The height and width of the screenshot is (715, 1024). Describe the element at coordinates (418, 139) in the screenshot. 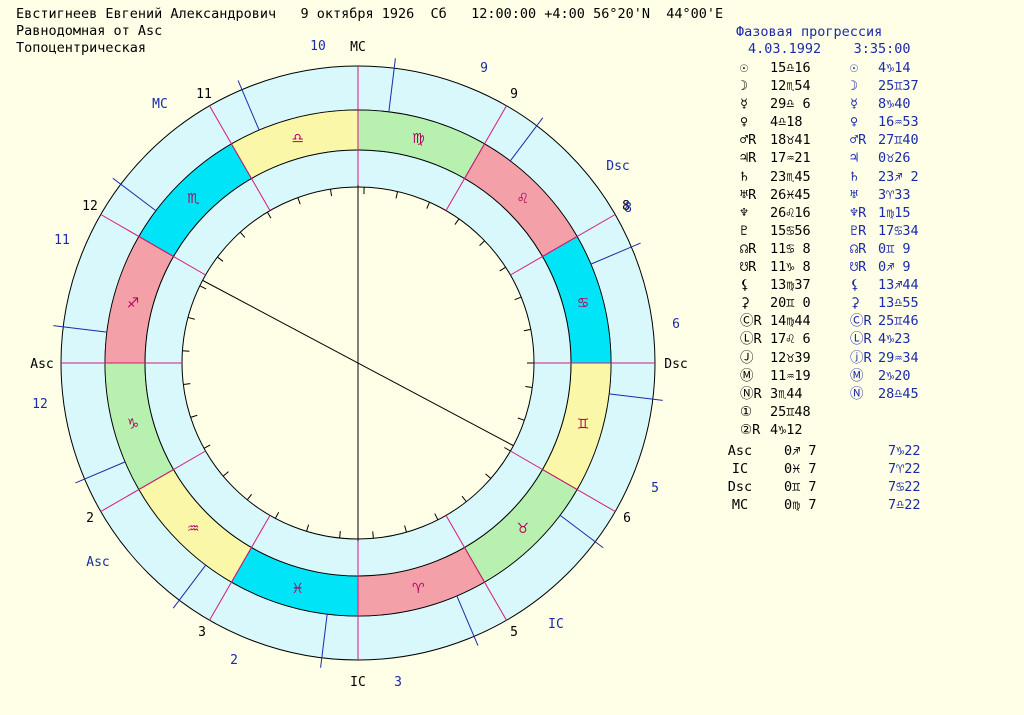

I see `zodiac-sign-glyph: ♍` at that location.